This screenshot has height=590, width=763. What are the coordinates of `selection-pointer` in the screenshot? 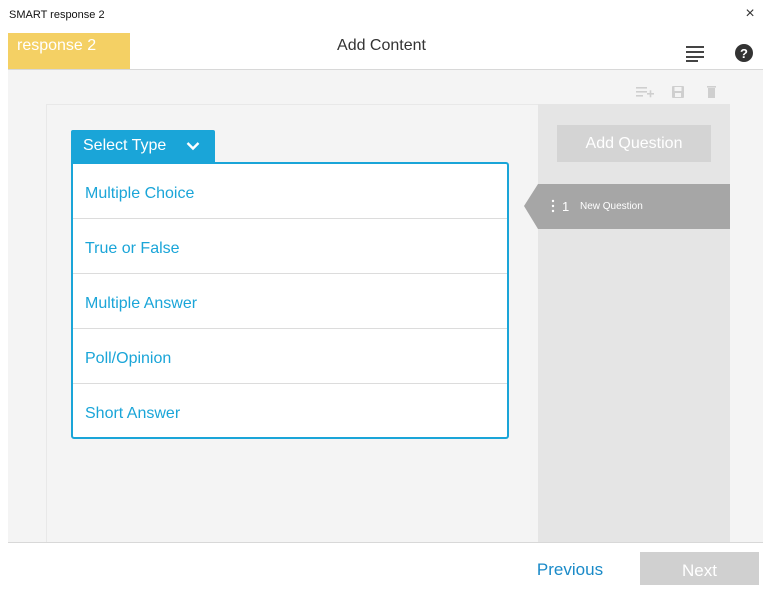 It's located at (531, 206).